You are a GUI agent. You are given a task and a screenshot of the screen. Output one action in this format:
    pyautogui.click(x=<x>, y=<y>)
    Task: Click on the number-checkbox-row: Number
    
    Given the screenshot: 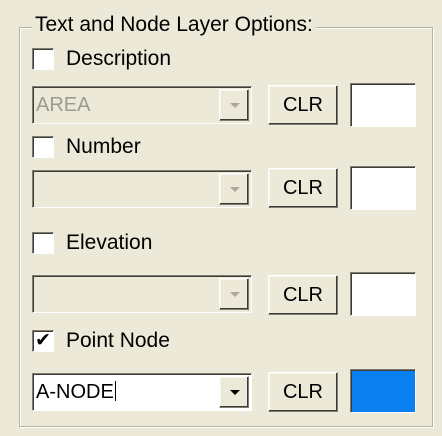 What is the action you would take?
    pyautogui.click(x=86, y=147)
    